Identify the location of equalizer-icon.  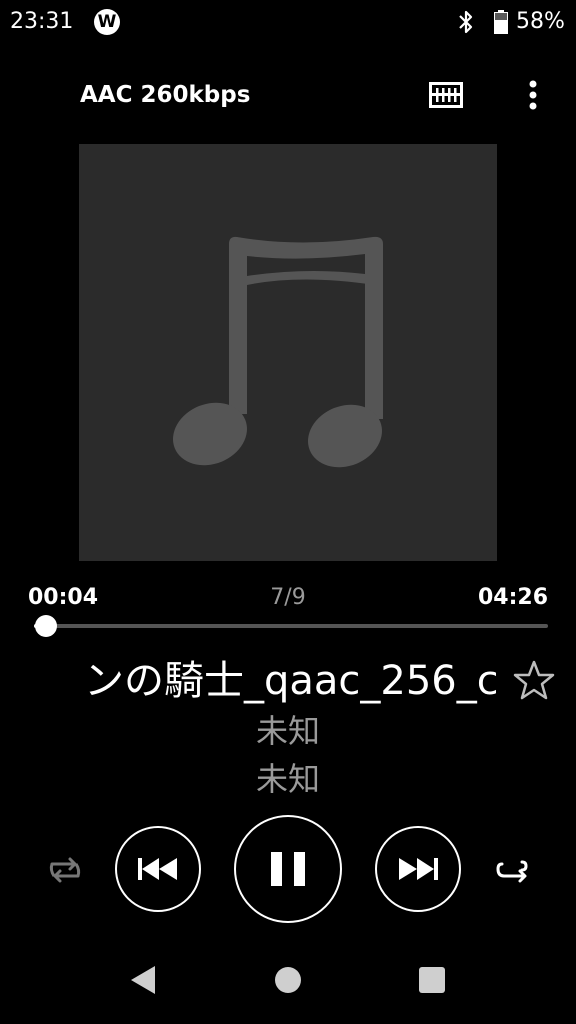
(446, 95).